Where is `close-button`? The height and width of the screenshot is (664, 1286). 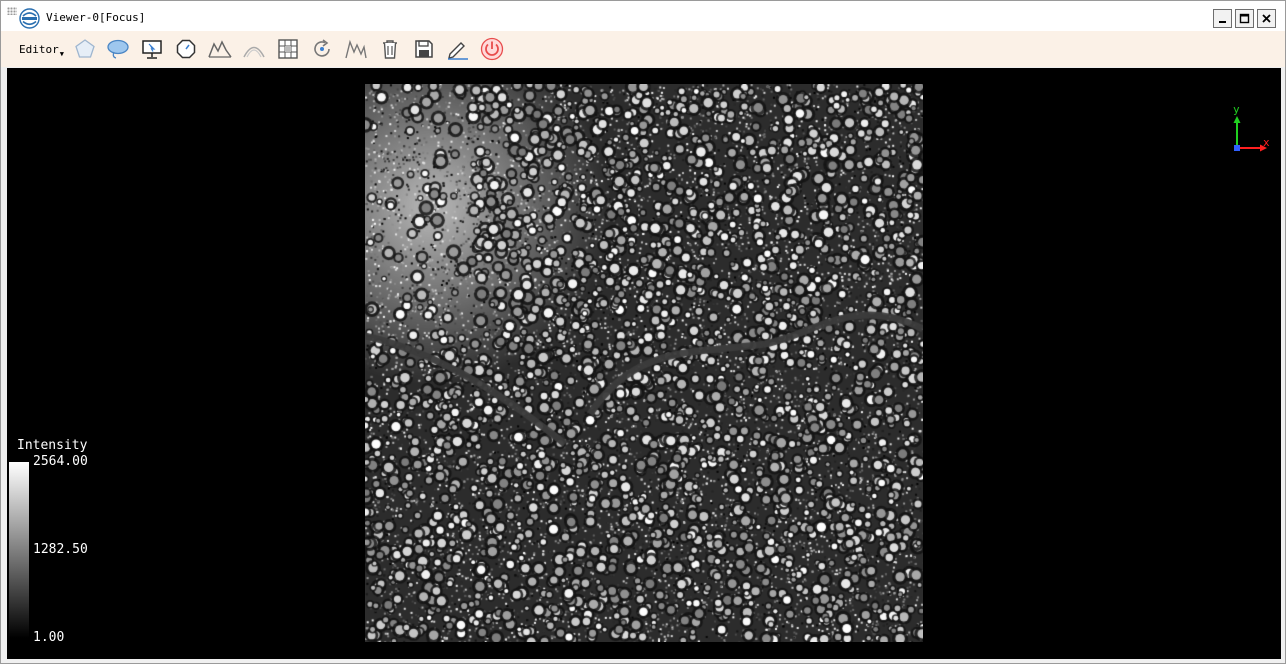
close-button is located at coordinates (1266, 18).